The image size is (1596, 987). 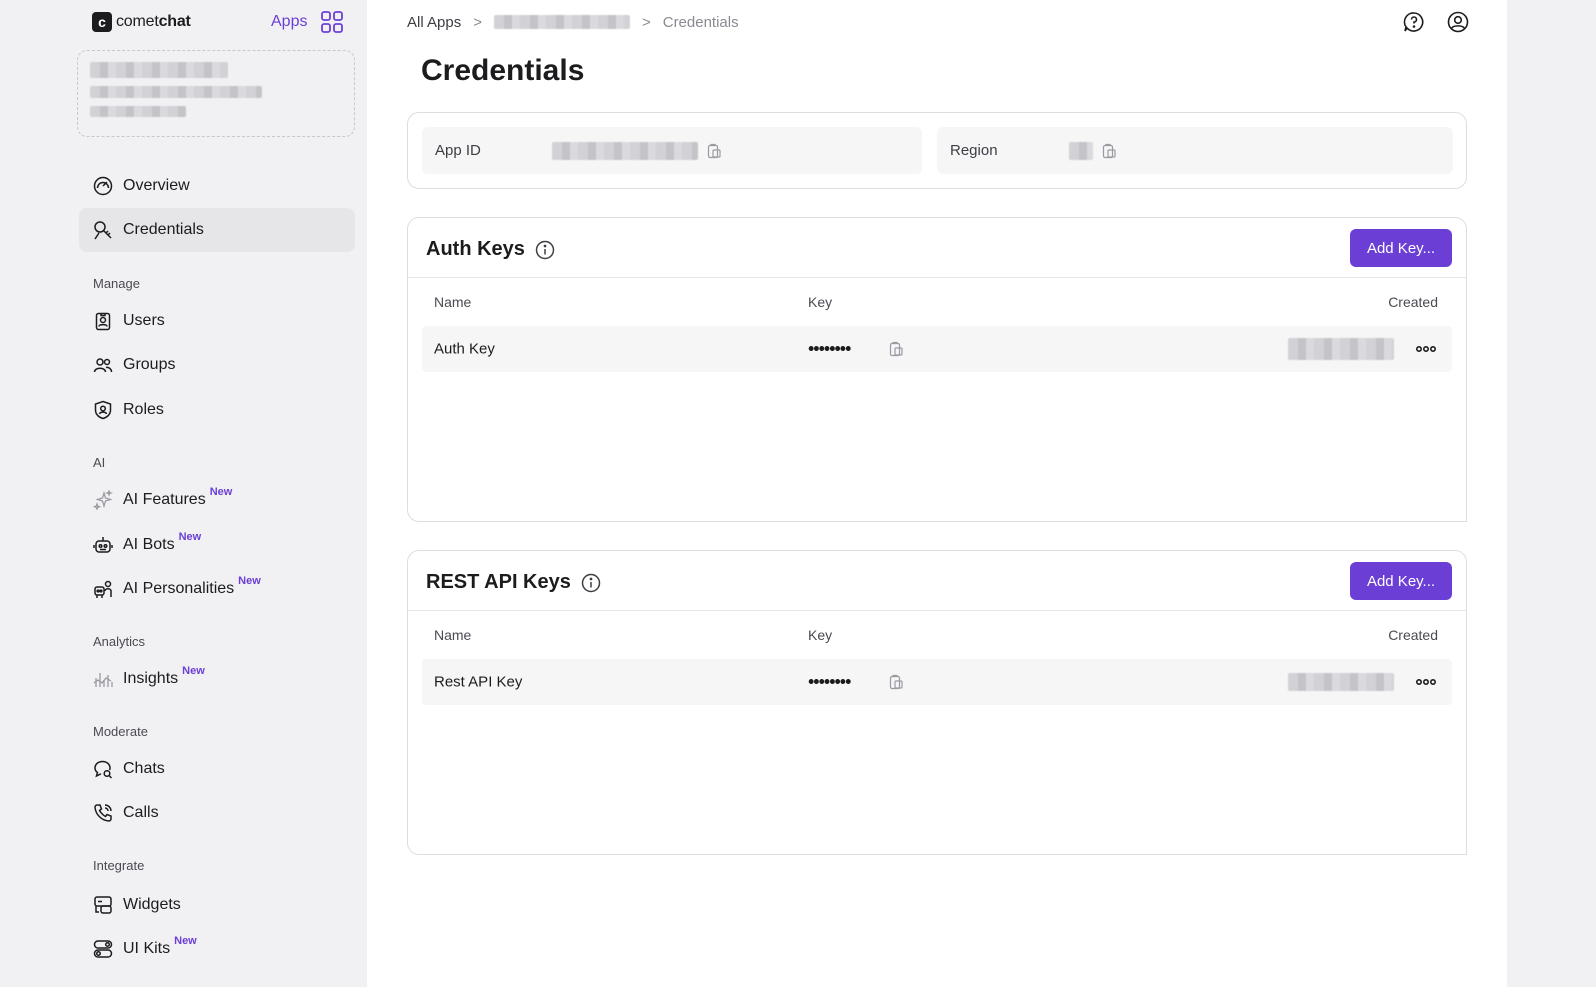 What do you see at coordinates (103, 365) in the screenshot?
I see `users-icon` at bounding box center [103, 365].